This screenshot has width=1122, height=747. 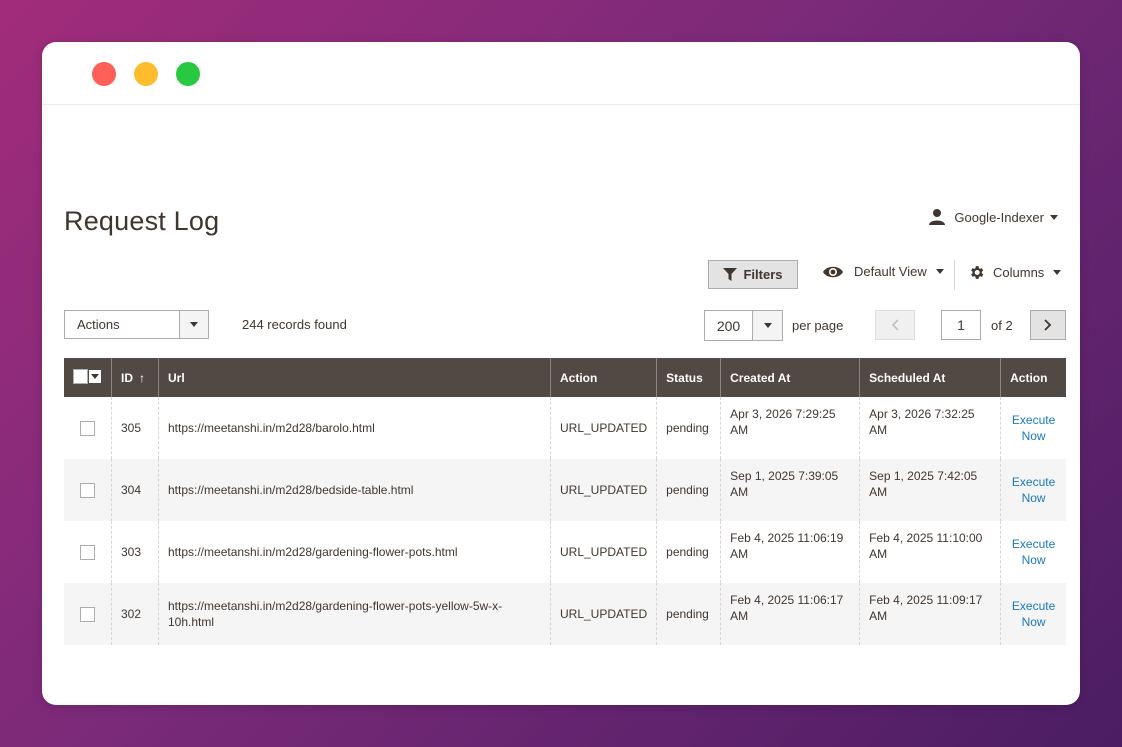 I want to click on scheduled-at-cell: Feb 4, 2025 11:09:17 AM, so click(x=930, y=614).